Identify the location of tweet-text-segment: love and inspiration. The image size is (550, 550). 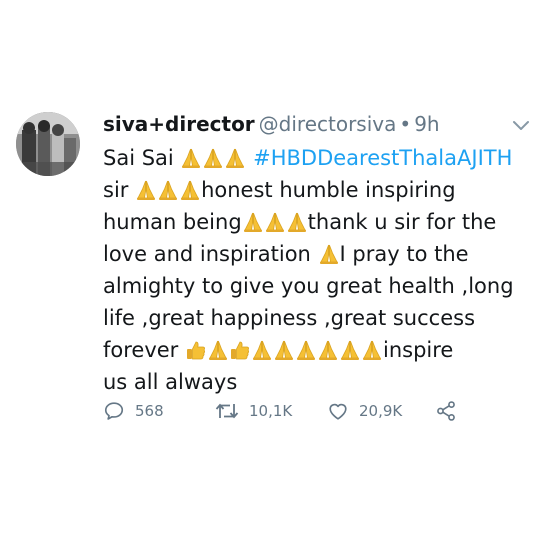
(210, 254).